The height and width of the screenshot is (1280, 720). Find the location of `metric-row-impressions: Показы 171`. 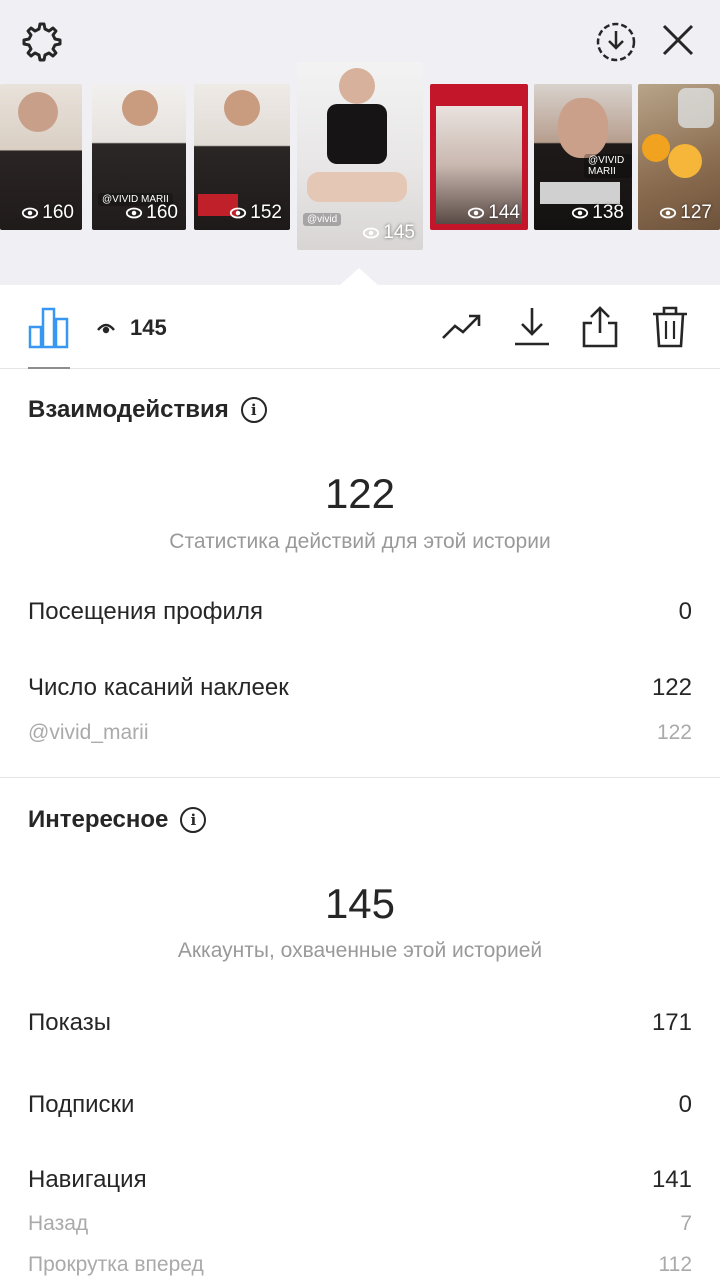

metric-row-impressions: Показы 171 is located at coordinates (360, 1023).